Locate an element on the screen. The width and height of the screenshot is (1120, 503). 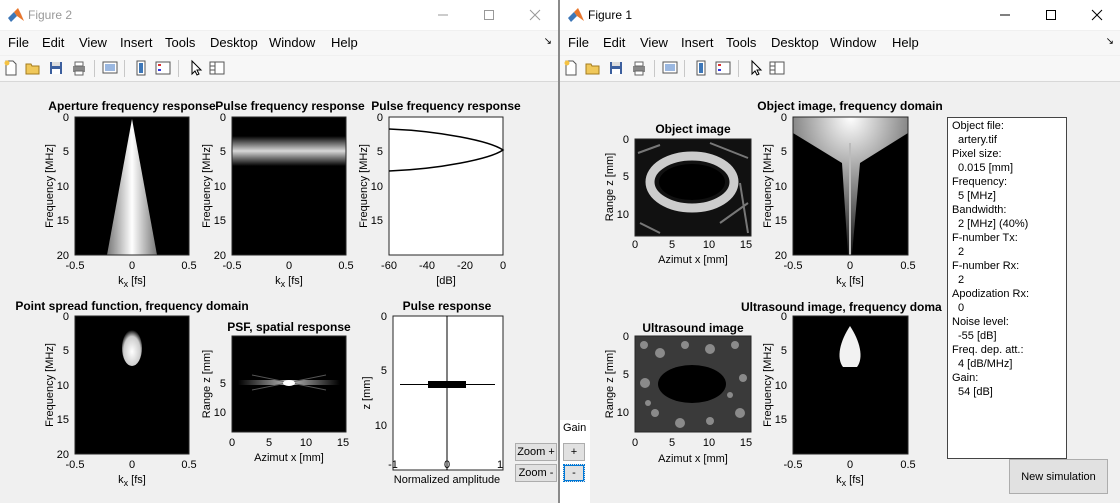
ultrasound-vessel-lumen is located at coordinates (692, 384).